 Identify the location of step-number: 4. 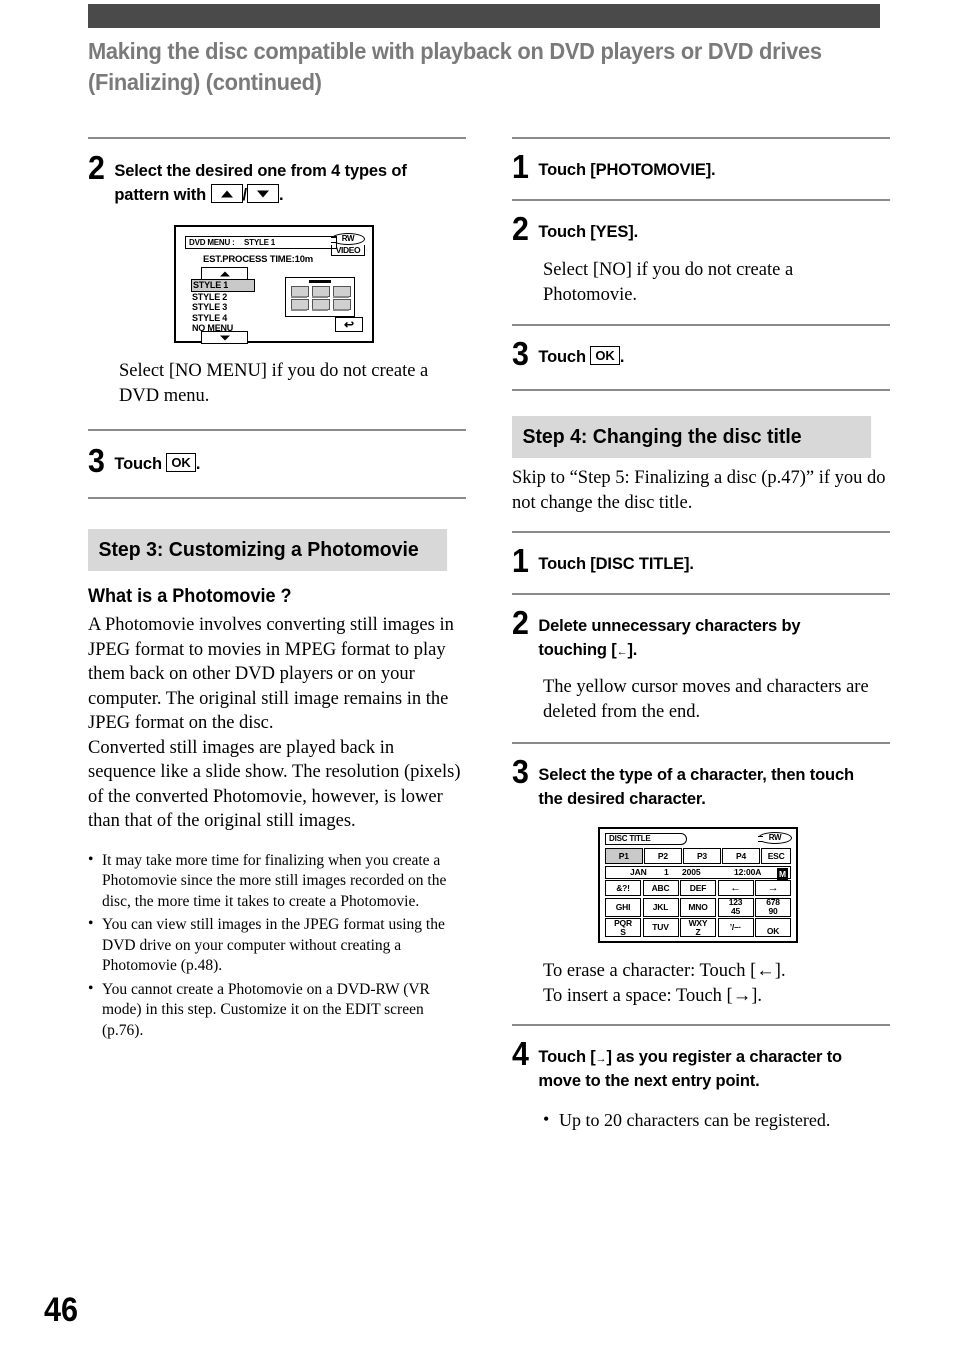
(520, 1053).